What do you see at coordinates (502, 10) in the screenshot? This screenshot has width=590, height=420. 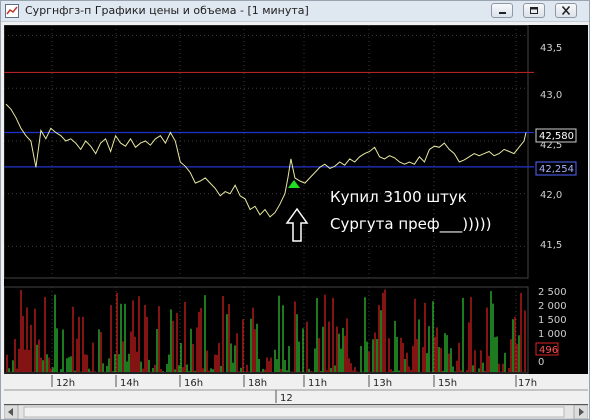 I see `minimize-button` at bounding box center [502, 10].